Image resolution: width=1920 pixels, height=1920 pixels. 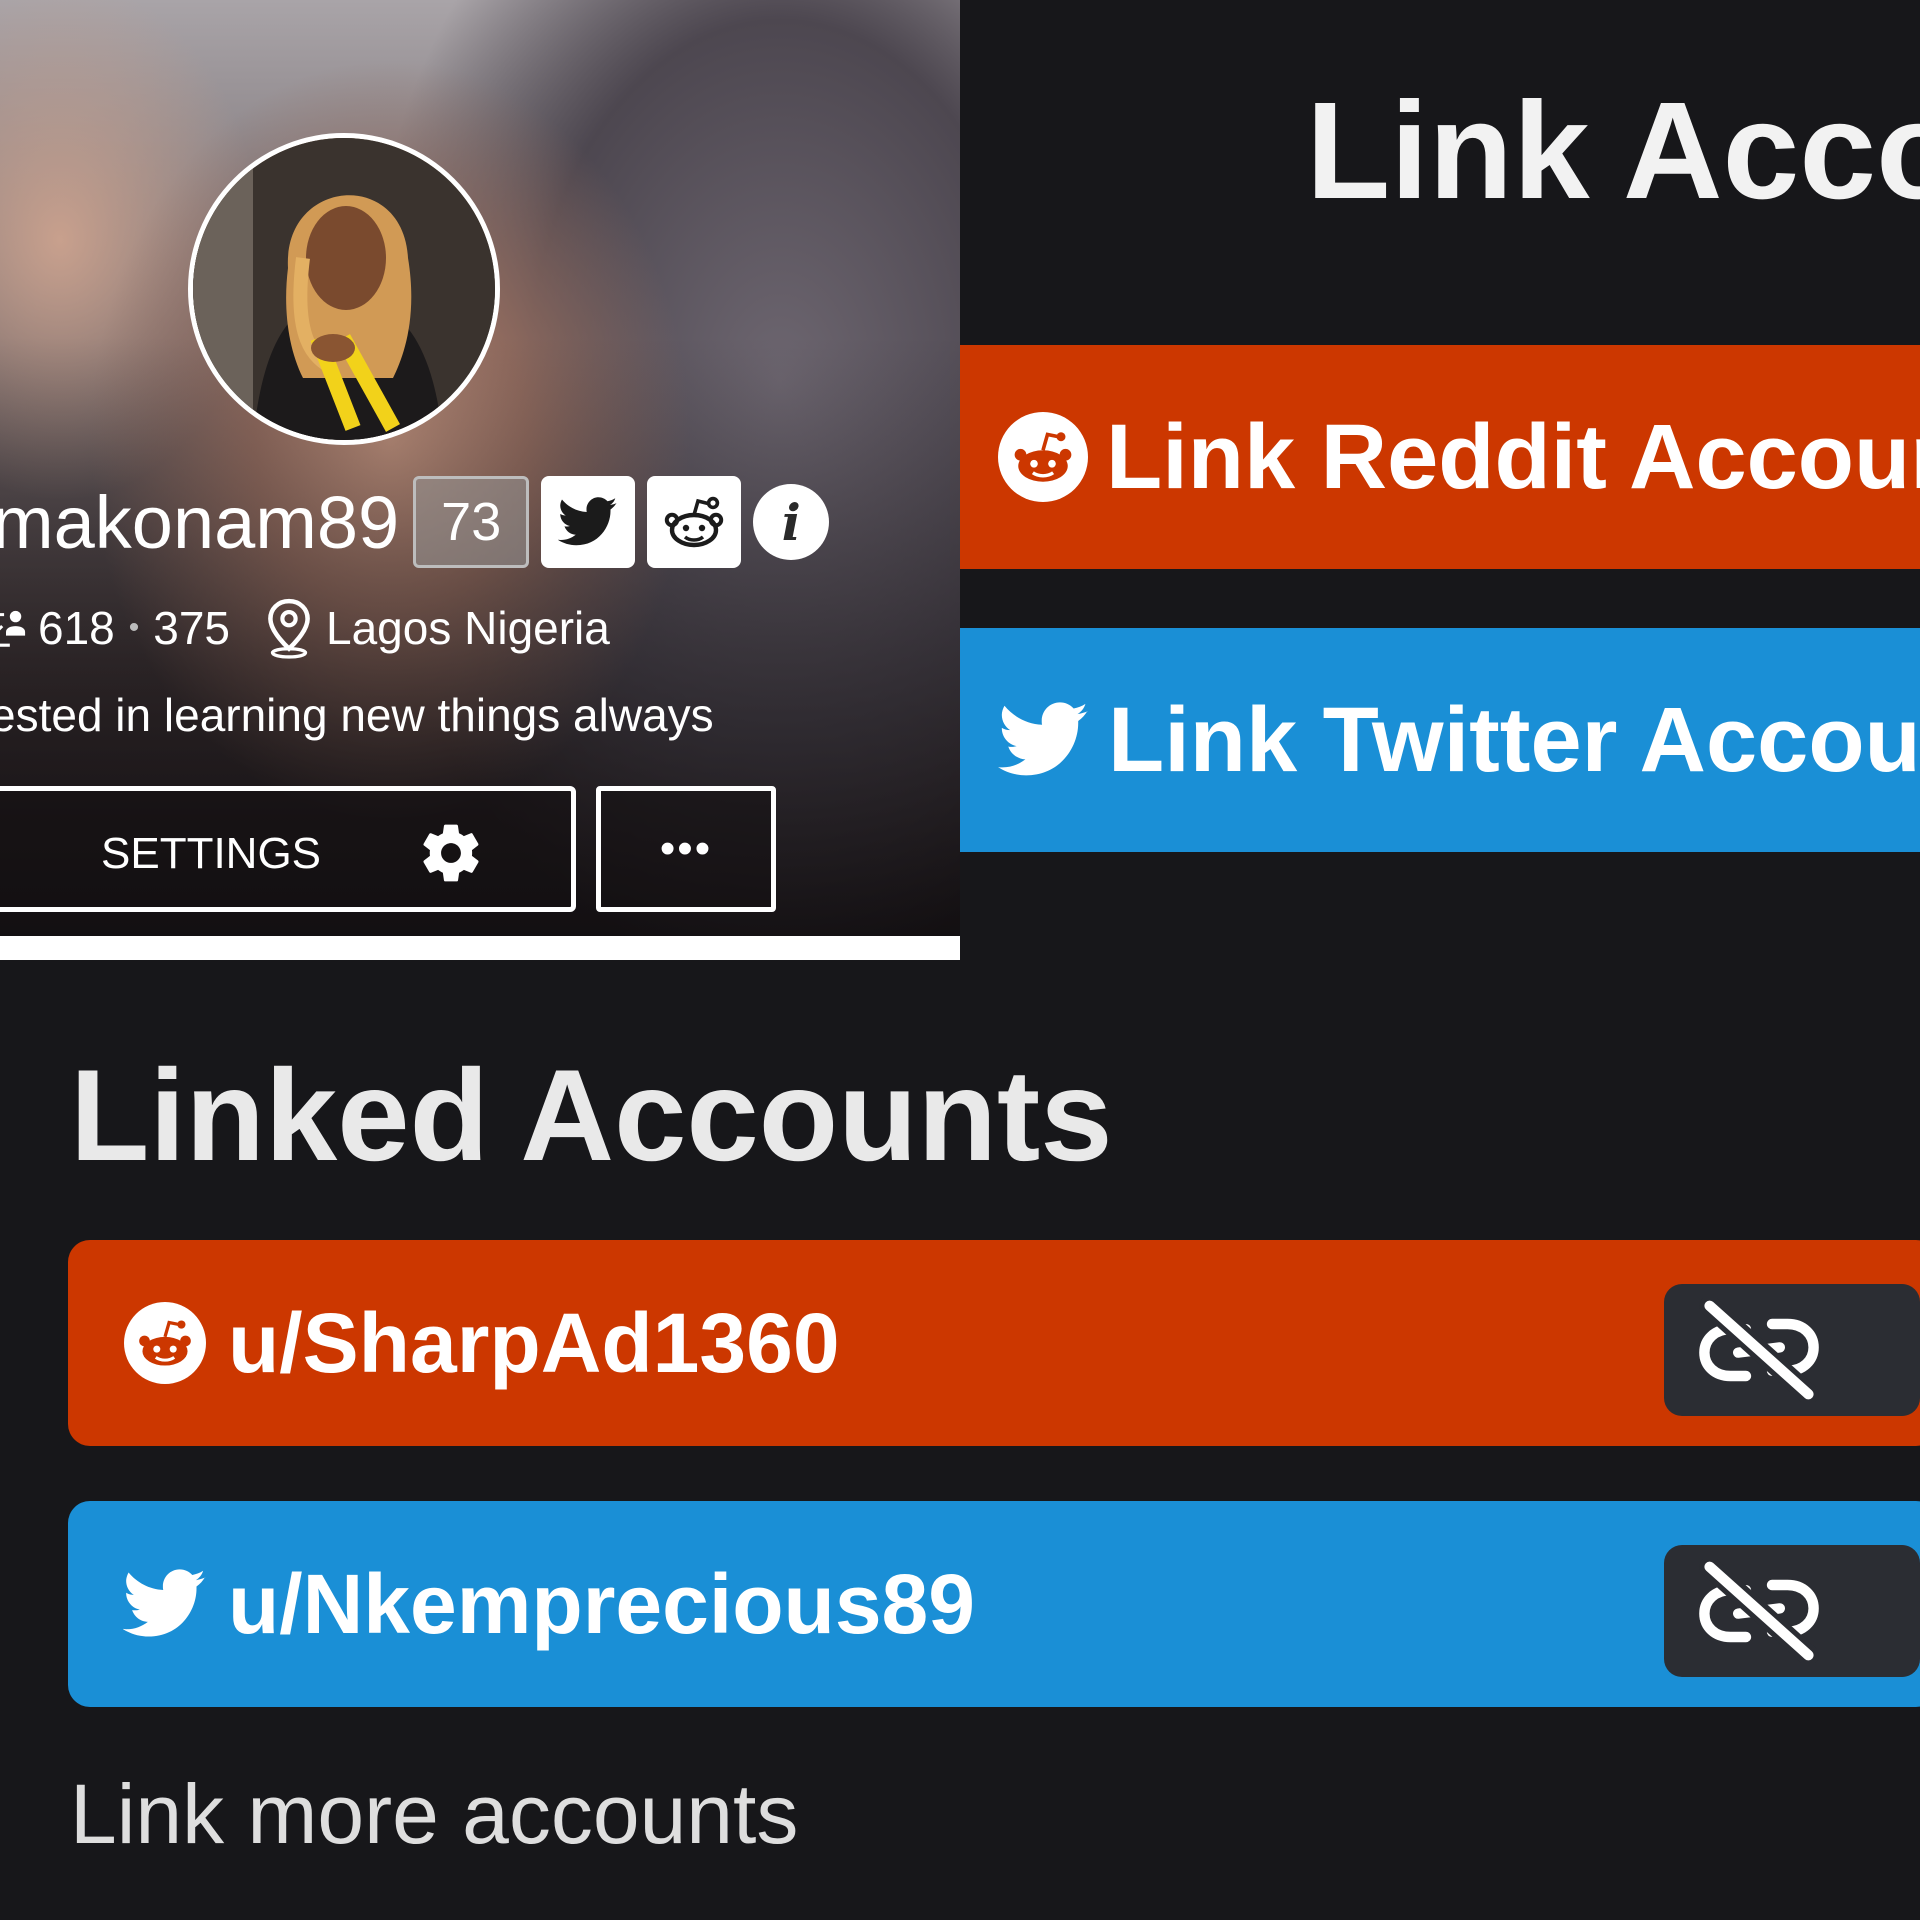 What do you see at coordinates (791, 522) in the screenshot?
I see `info-icon: i` at bounding box center [791, 522].